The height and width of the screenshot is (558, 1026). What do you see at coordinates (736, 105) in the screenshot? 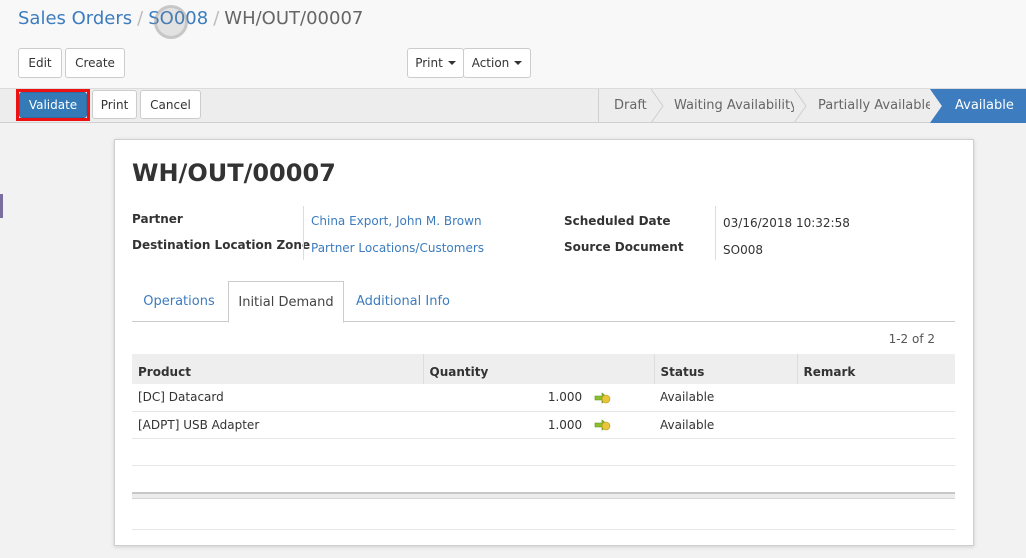
I see `stage-label: Waiting Availability` at bounding box center [736, 105].